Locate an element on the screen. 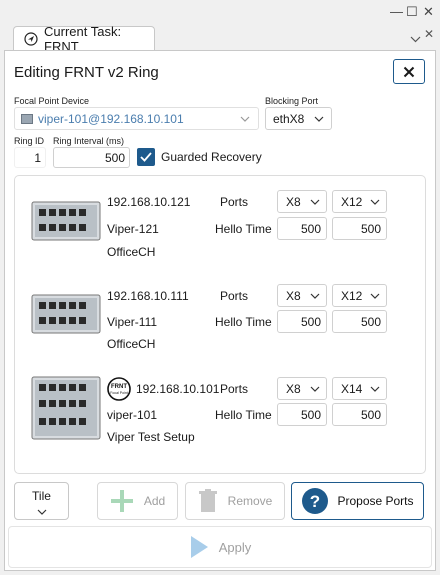 This screenshot has height=575, width=440. propose-ports-label: Propose Ports is located at coordinates (375, 501).